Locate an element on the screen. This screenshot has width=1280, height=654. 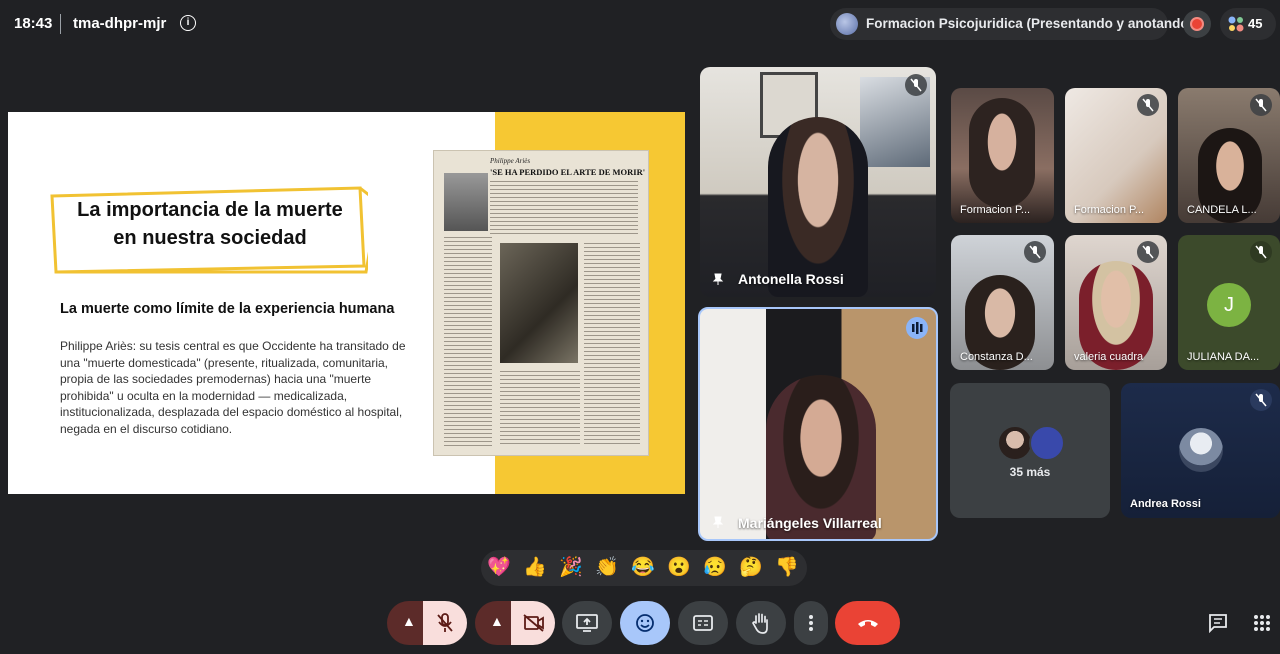
reaction-thinking: 🤔 is located at coordinates (751, 568).